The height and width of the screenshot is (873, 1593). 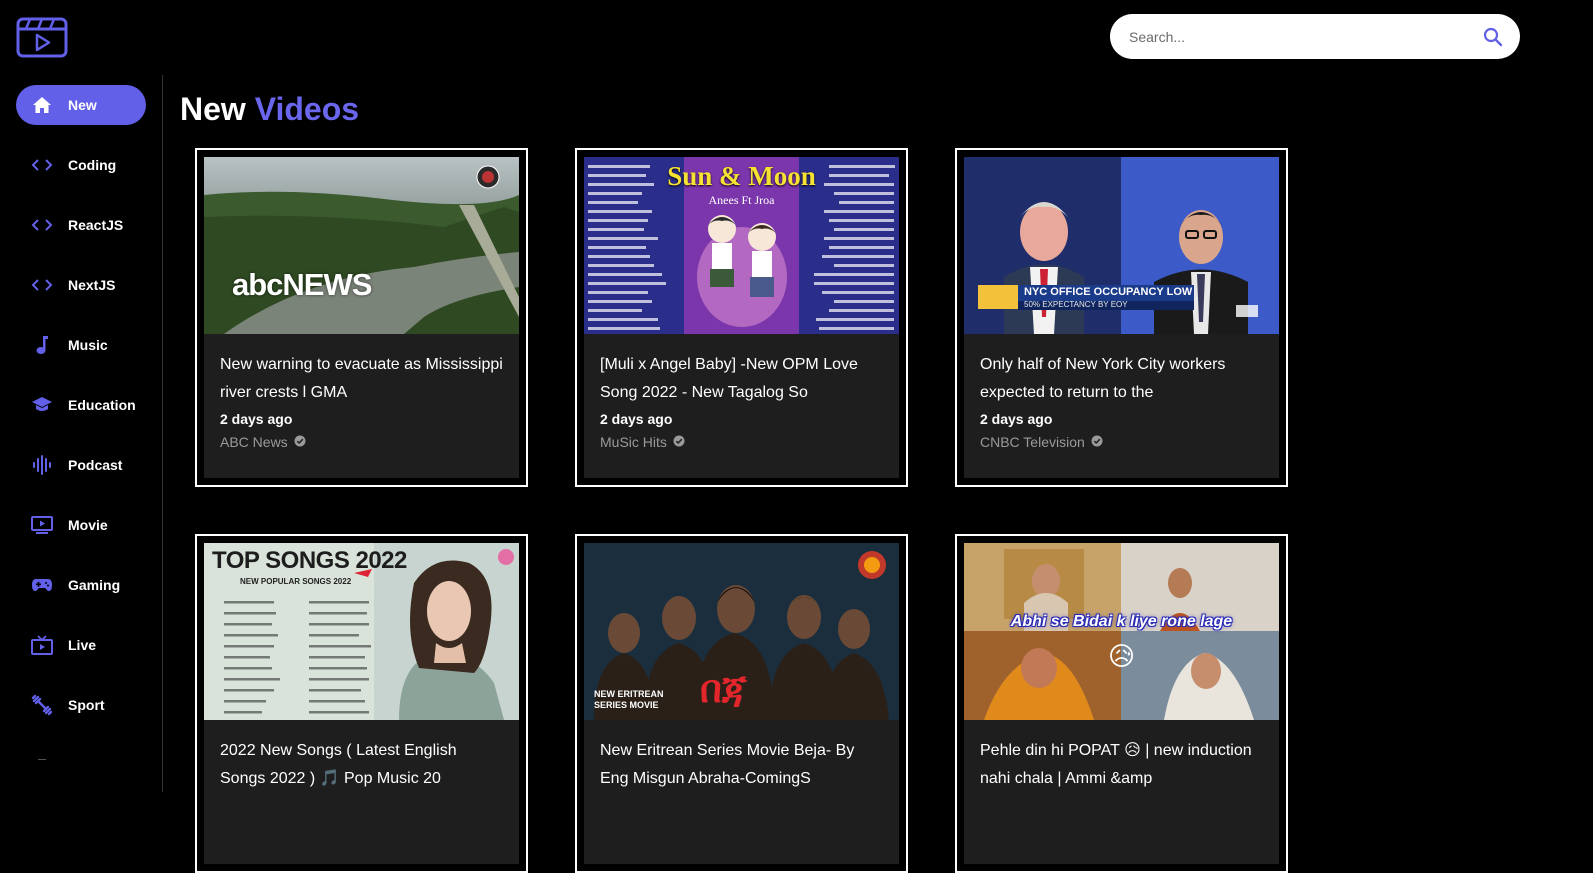 What do you see at coordinates (1493, 37) in the screenshot?
I see `search-icon` at bounding box center [1493, 37].